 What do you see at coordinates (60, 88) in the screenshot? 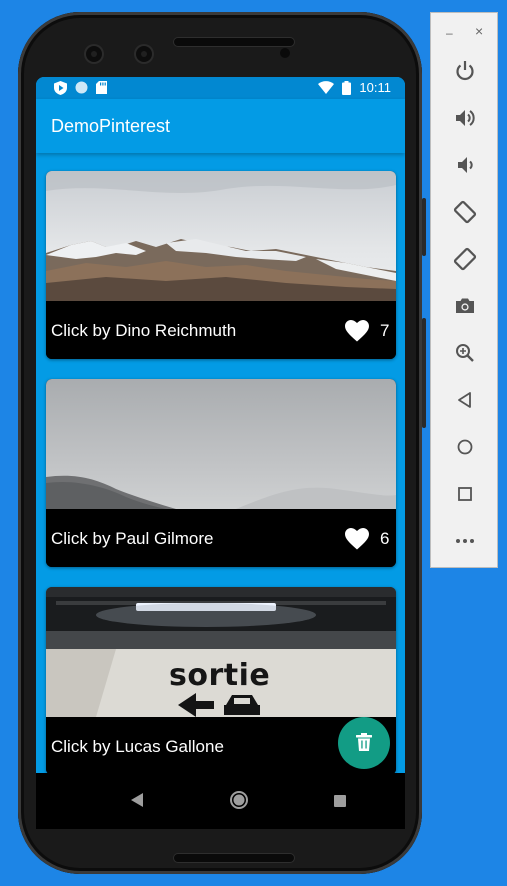
I see `play-shield-icon` at bounding box center [60, 88].